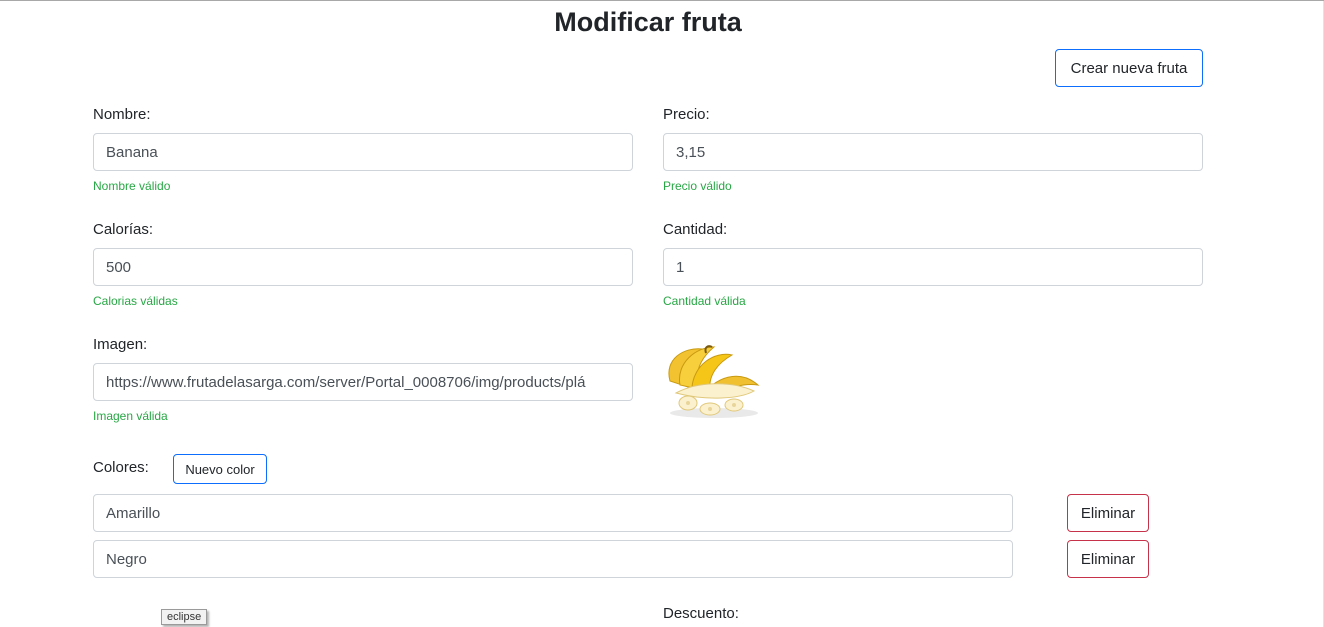 This screenshot has width=1324, height=627. I want to click on calorias-label: Calorías:, so click(123, 229).